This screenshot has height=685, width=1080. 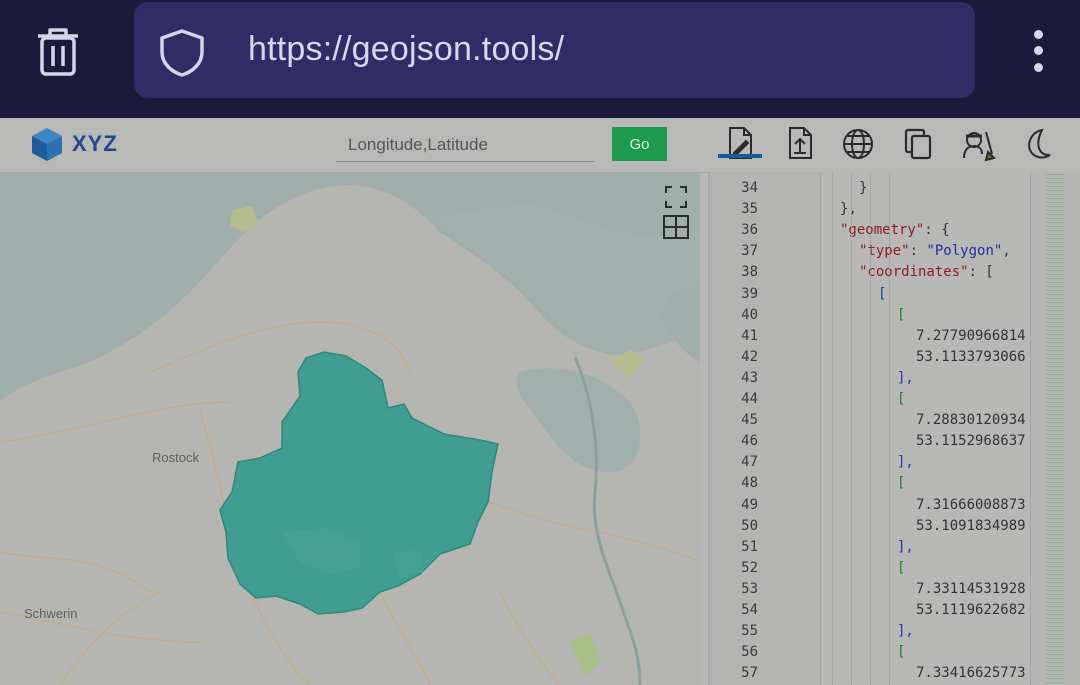 I want to click on code-text: 53.1119622682, so click(x=971, y=610).